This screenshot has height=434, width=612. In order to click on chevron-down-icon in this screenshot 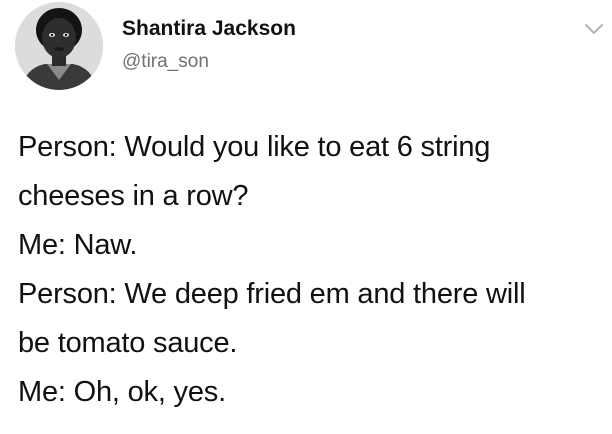, I will do `click(594, 29)`.